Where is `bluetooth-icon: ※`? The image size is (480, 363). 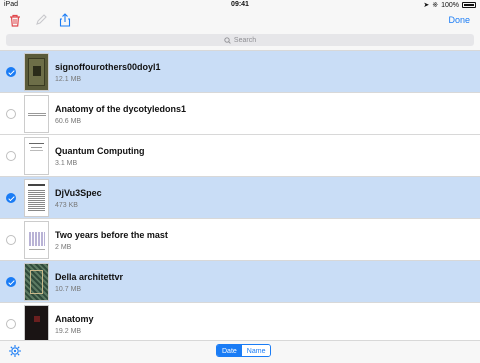 bluetooth-icon: ※ is located at coordinates (435, 5).